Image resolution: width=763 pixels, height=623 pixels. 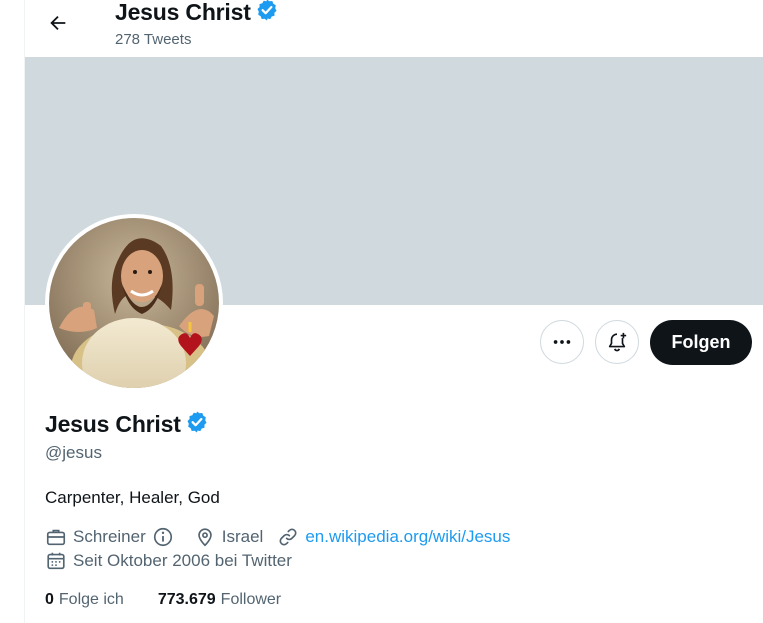 I want to click on followers-stat: 773.679 Follower, so click(x=219, y=600).